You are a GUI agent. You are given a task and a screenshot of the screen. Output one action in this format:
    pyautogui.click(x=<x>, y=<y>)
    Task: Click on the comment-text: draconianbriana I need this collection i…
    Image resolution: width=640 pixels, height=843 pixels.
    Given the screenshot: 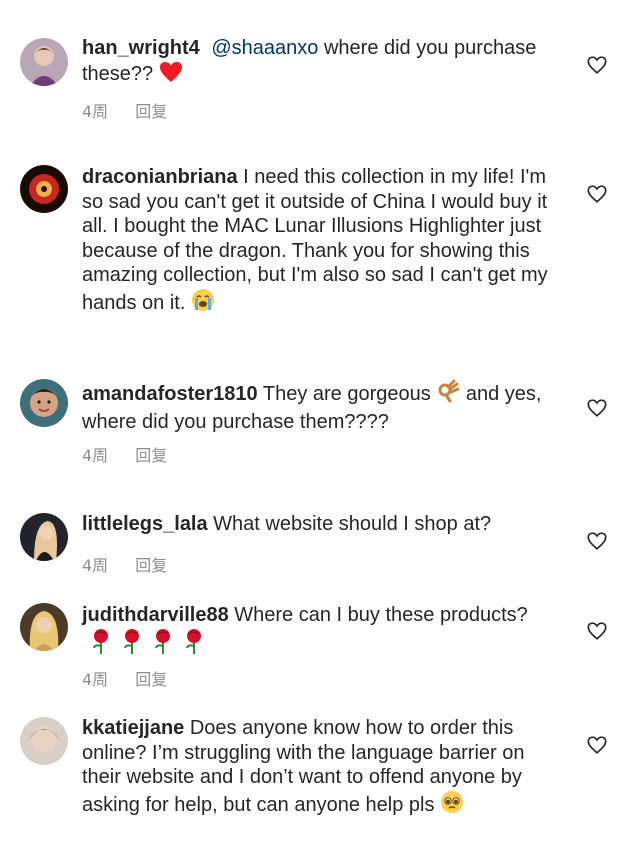 What is the action you would take?
    pyautogui.click(x=316, y=241)
    